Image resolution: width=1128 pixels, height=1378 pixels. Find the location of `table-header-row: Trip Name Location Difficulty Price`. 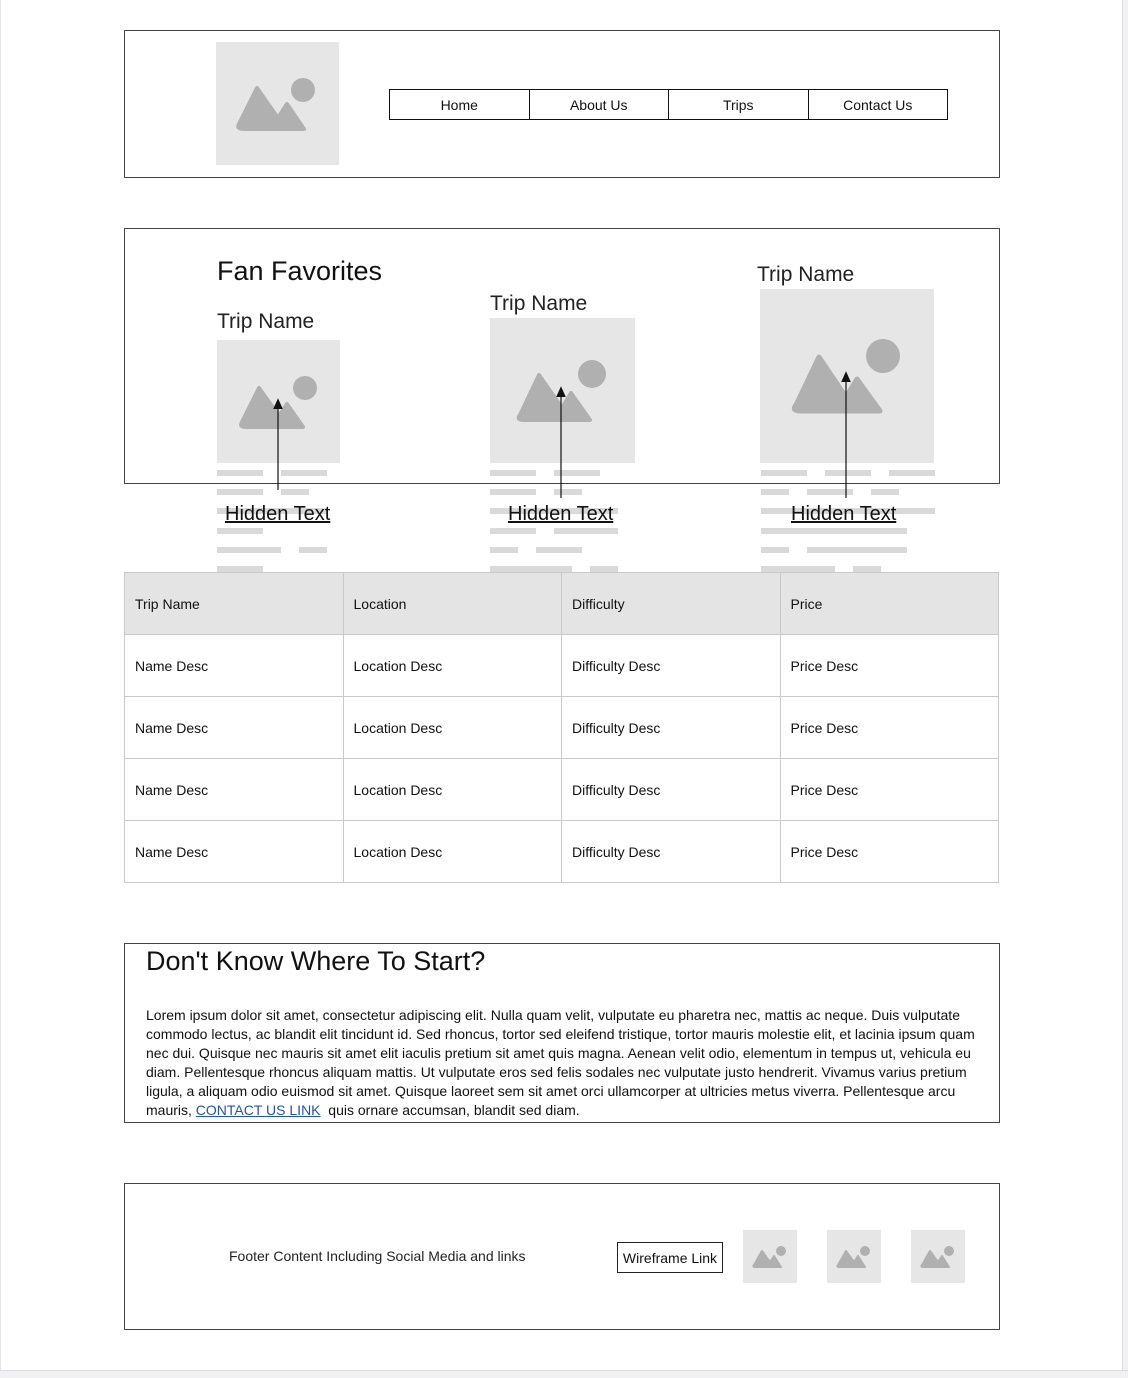

table-header-row: Trip Name Location Difficulty Price is located at coordinates (561, 603).